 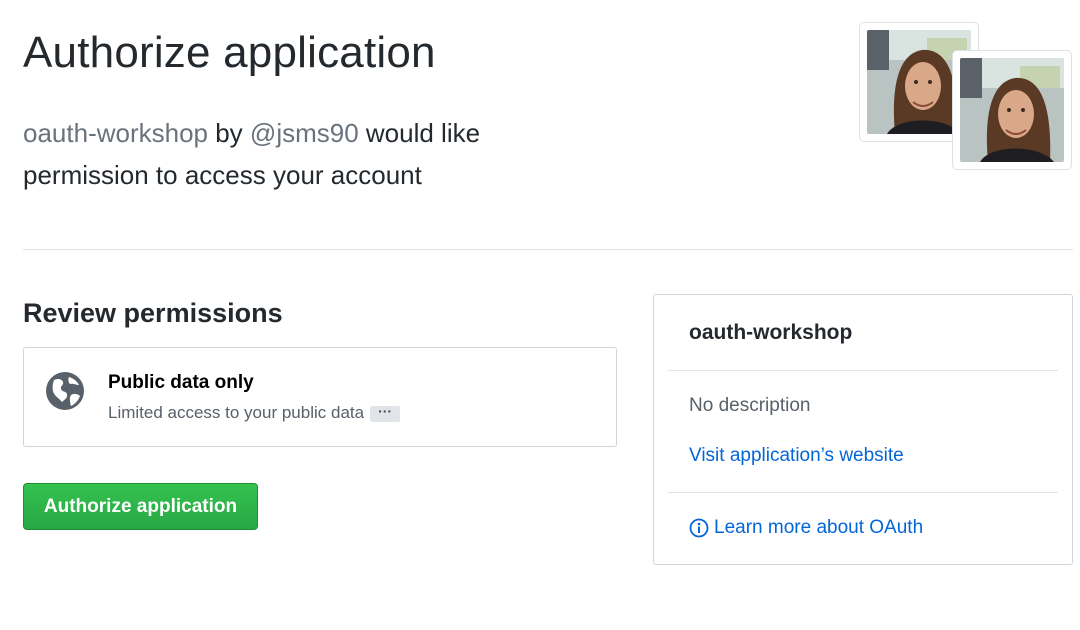 What do you see at coordinates (65, 391) in the screenshot?
I see `globe-icon` at bounding box center [65, 391].